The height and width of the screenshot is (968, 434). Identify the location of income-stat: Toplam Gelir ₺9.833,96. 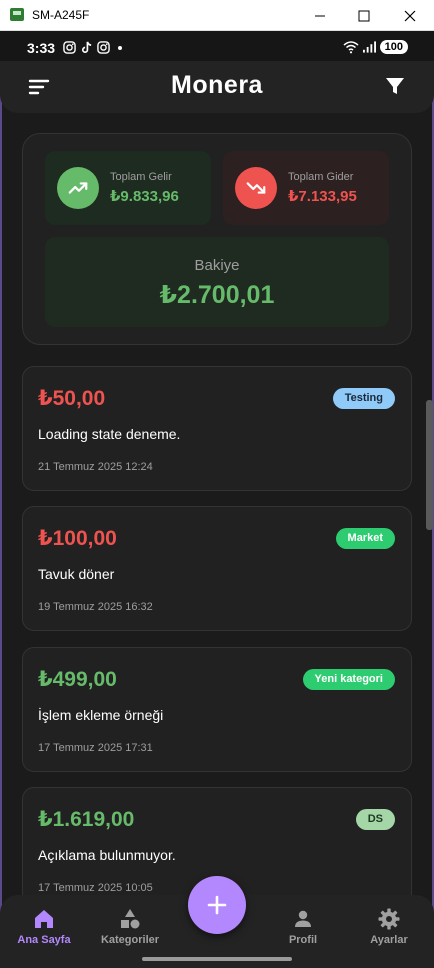
(128, 188).